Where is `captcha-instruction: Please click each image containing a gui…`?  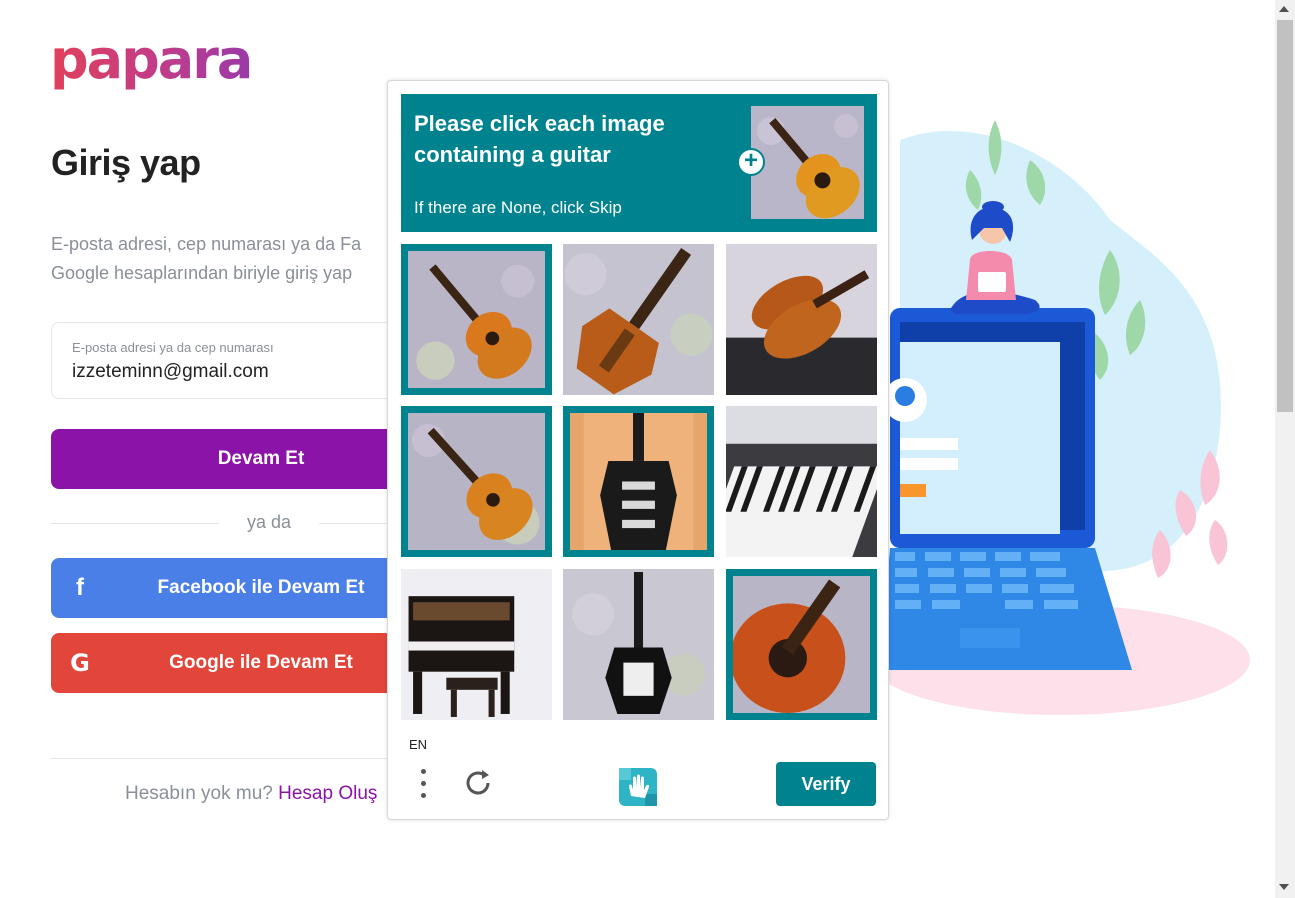
captcha-instruction: Please click each image containing a gui… is located at coordinates (539, 139).